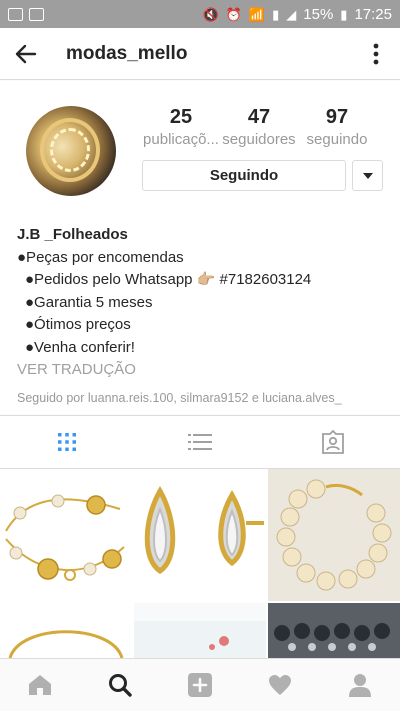 Image resolution: width=400 pixels, height=711 pixels. I want to click on stat-followers: 47 seguidores, so click(259, 128).